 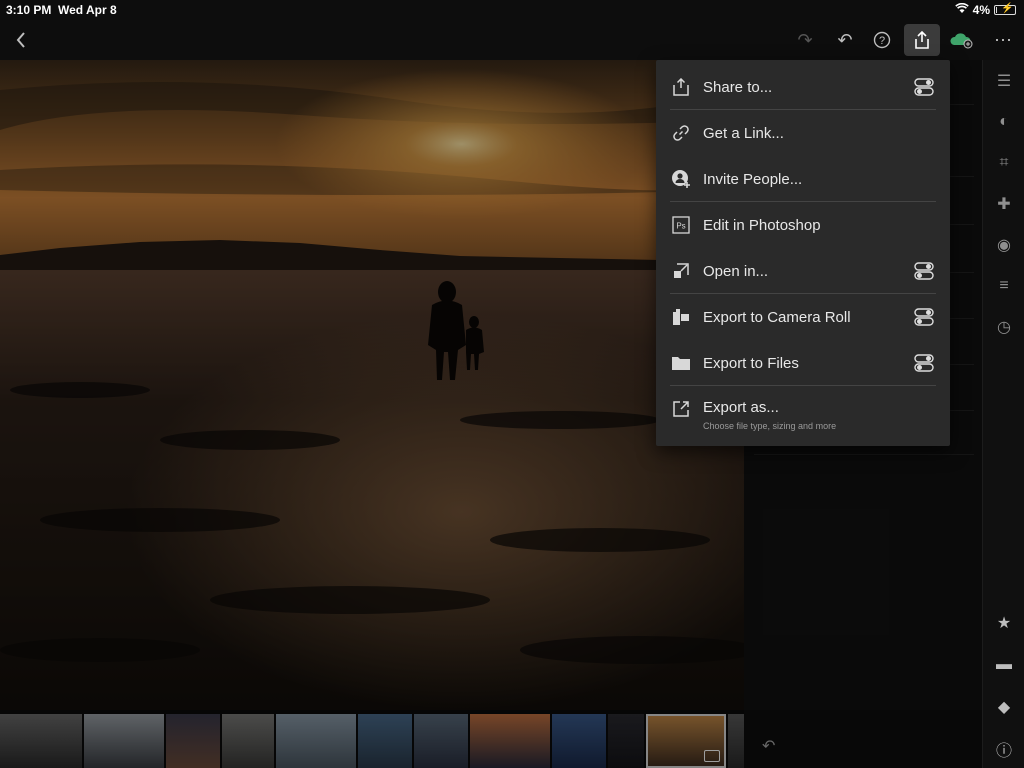 I want to click on help-icon: ?, so click(x=882, y=40).